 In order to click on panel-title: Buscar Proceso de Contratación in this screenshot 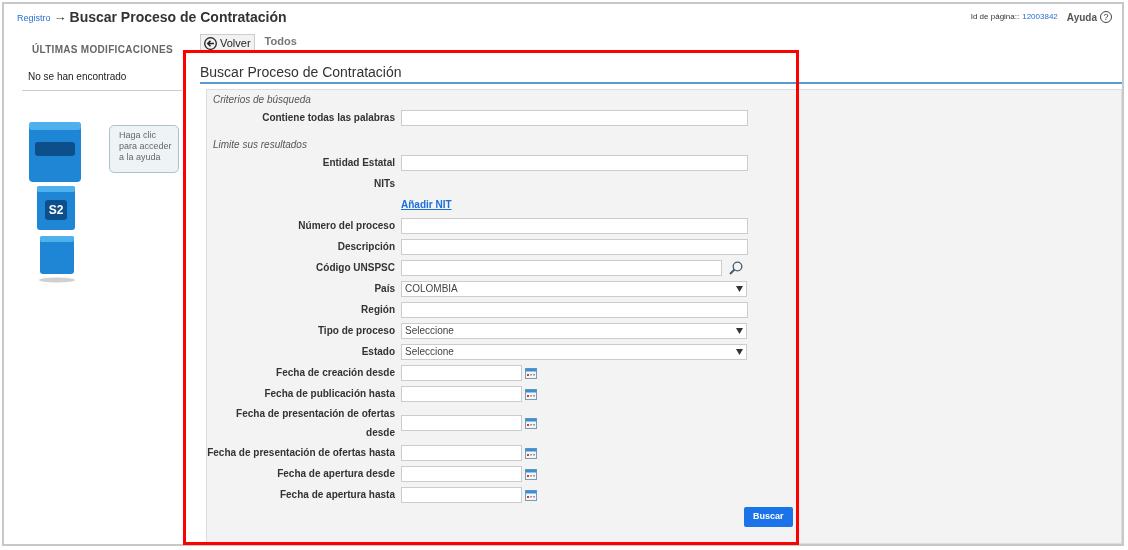, I will do `click(301, 72)`.